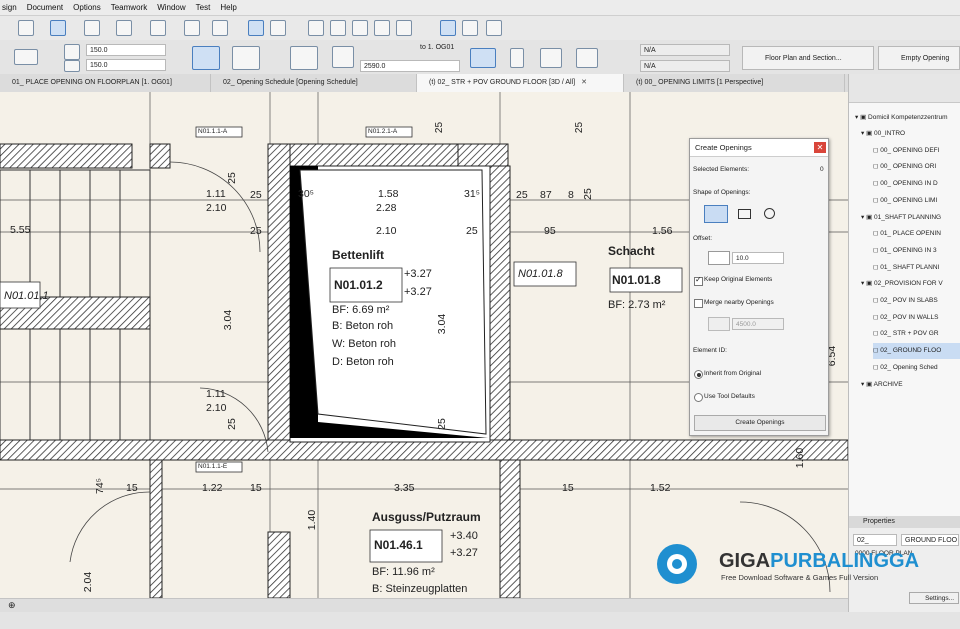  I want to click on room-level: +3.27, so click(464, 553).